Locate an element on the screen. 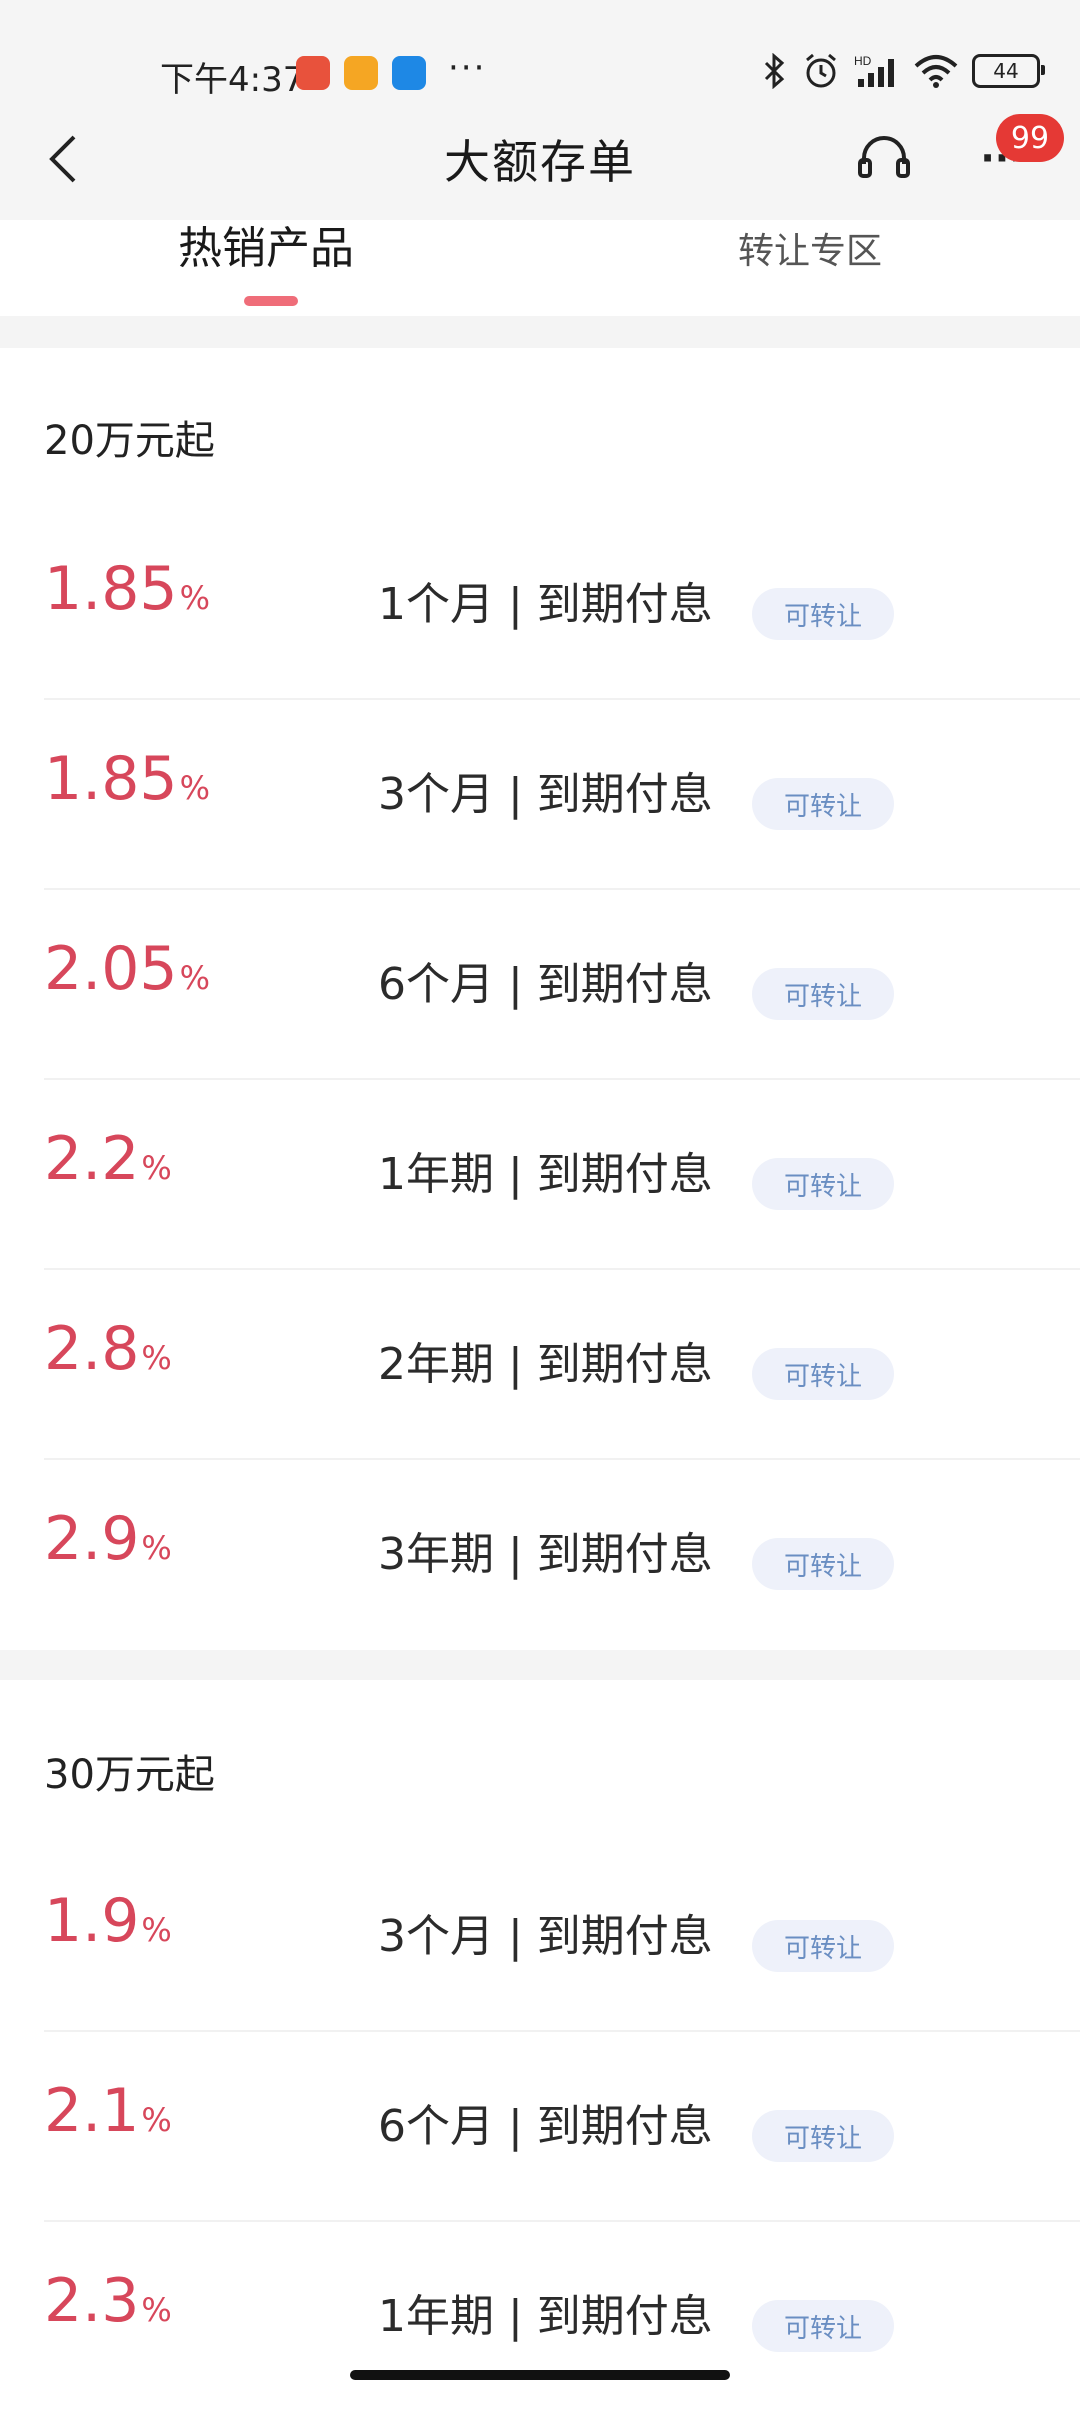 The height and width of the screenshot is (2412, 1080). interest-rate: 1.9% is located at coordinates (108, 1921).